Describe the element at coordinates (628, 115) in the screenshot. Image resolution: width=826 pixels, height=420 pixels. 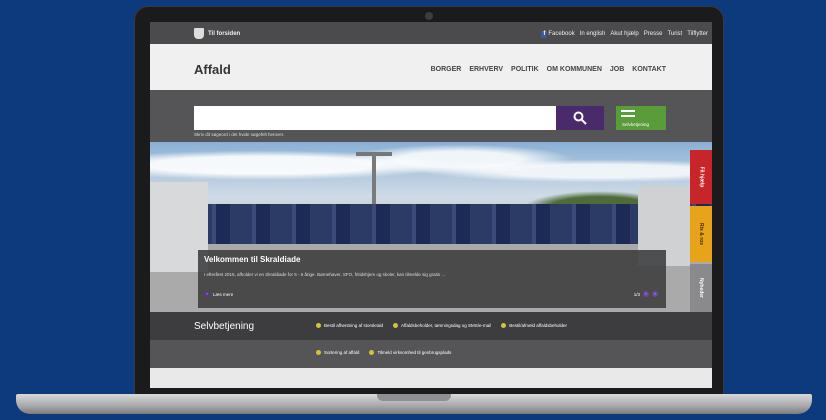
I see `menu-icon` at that location.